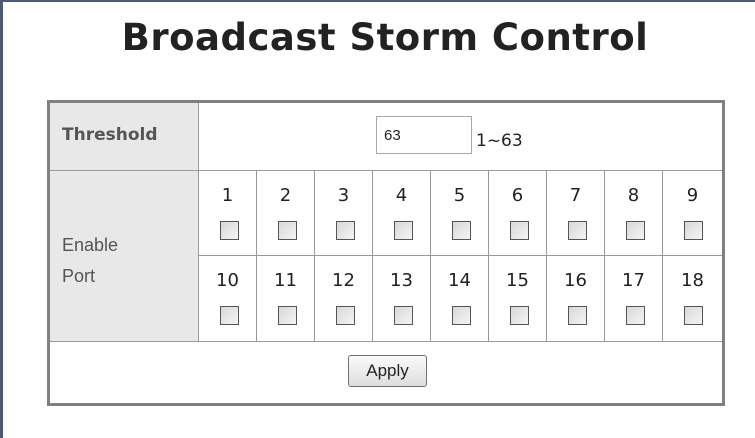 The height and width of the screenshot is (438, 755). I want to click on port-cell-15: 15, so click(518, 298).